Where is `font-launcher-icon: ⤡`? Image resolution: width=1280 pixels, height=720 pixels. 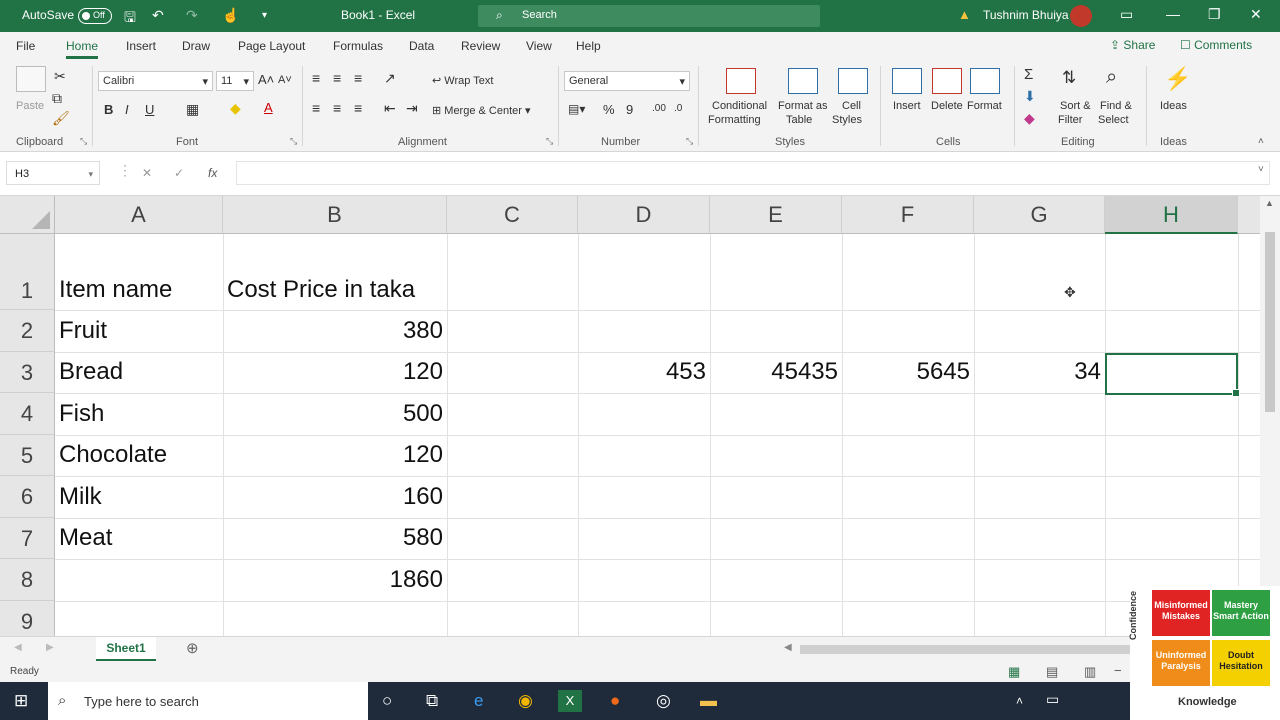
font-launcher-icon: ⤡ is located at coordinates (293, 141).